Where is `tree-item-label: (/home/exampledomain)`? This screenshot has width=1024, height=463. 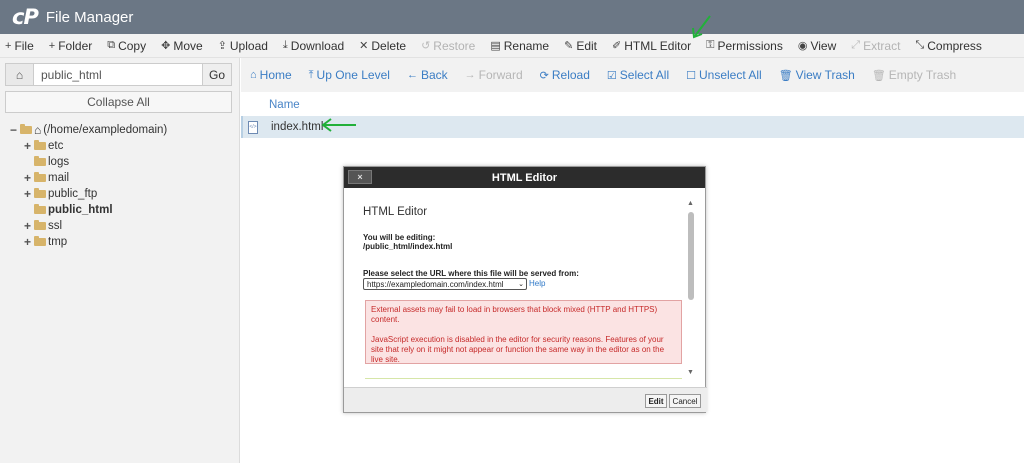
tree-item-label: (/home/exampledomain) is located at coordinates (105, 130).